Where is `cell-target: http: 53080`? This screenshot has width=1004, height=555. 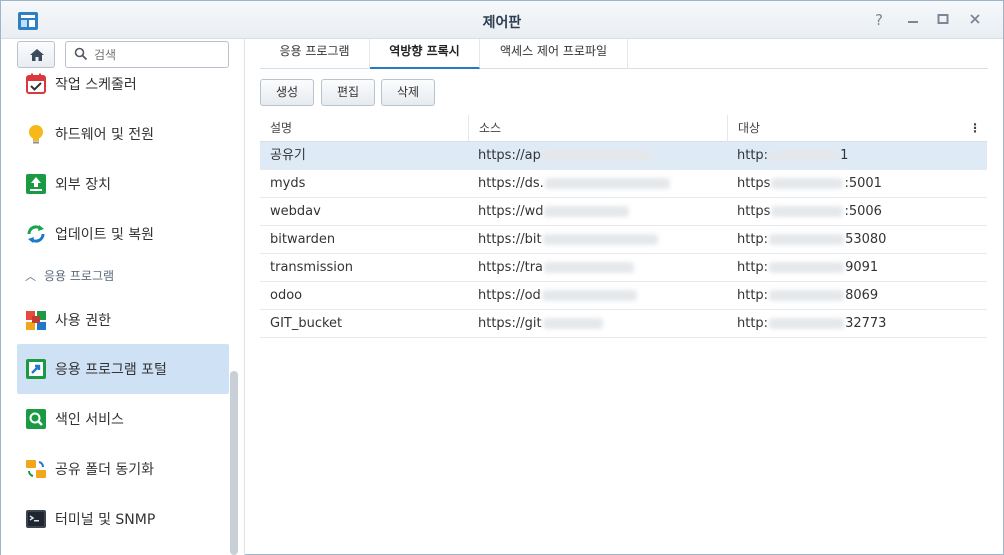
cell-target: http: 53080 is located at coordinates (857, 240).